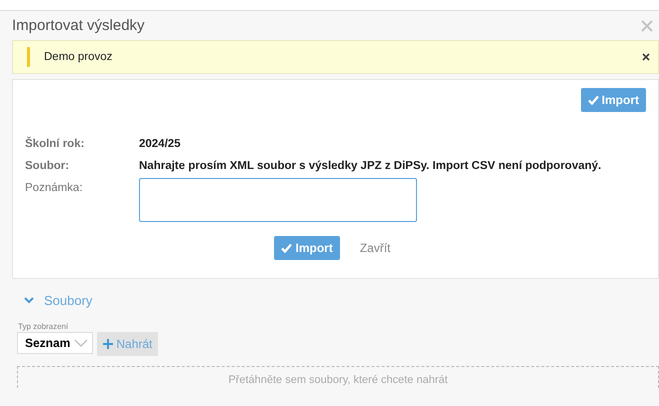 The height and width of the screenshot is (406, 659). I want to click on field-label: Poznámka:, so click(54, 188).